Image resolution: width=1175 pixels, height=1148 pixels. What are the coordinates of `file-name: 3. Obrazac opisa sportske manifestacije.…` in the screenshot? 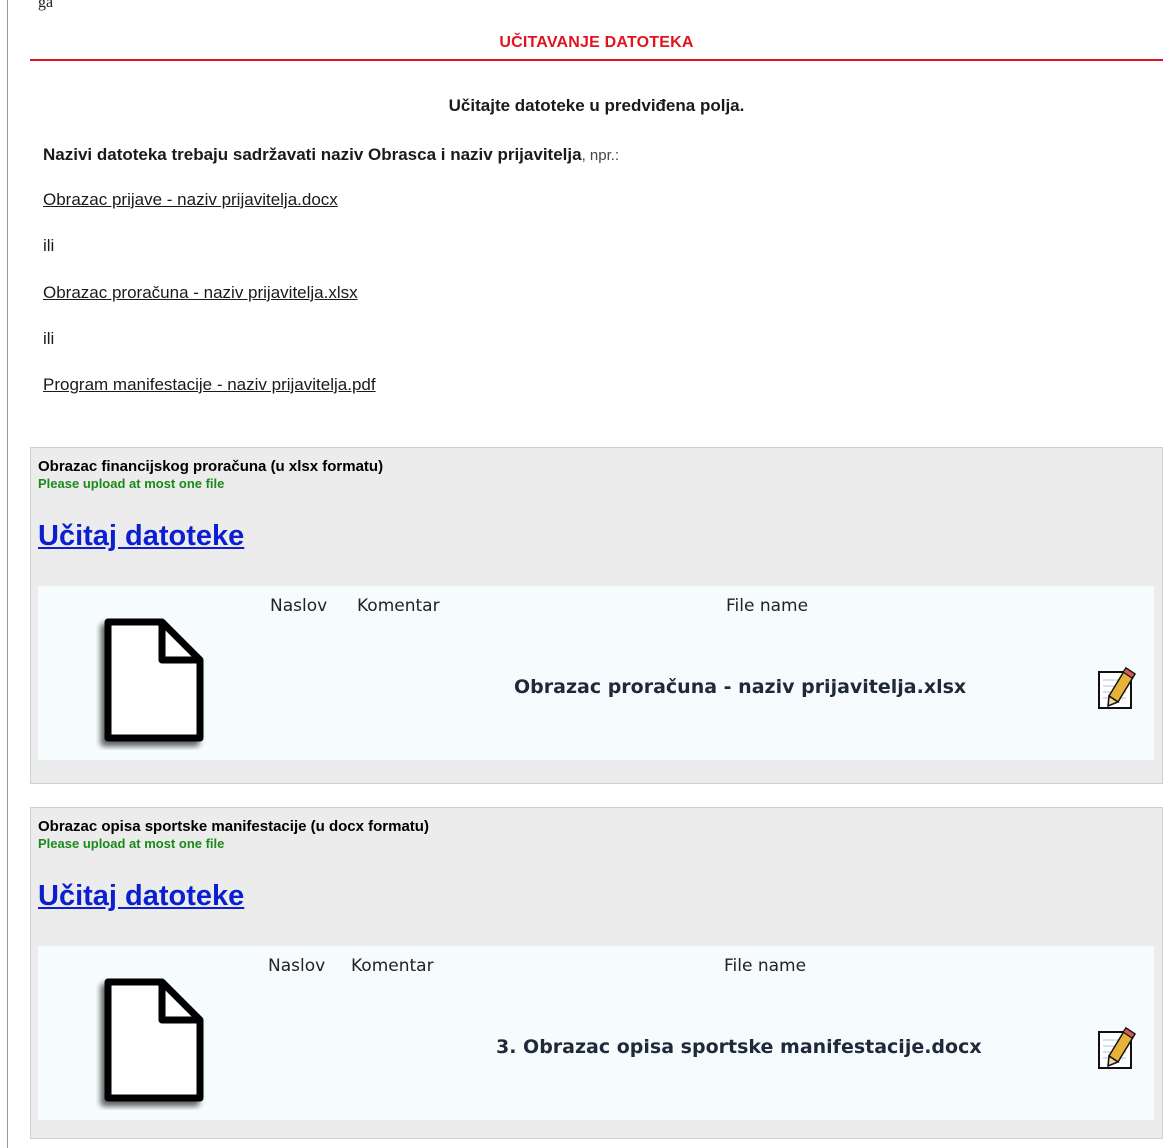 It's located at (739, 1047).